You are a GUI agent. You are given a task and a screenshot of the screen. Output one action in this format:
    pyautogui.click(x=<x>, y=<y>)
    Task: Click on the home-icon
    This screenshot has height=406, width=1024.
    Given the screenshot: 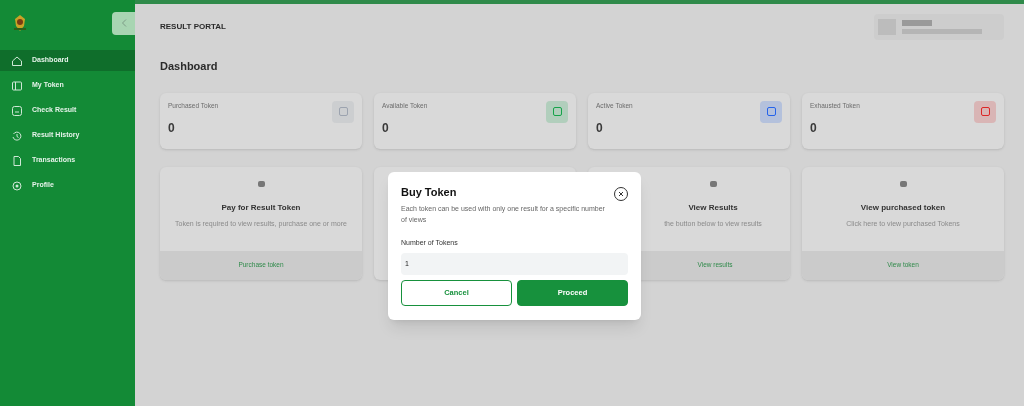 What is the action you would take?
    pyautogui.click(x=17, y=60)
    